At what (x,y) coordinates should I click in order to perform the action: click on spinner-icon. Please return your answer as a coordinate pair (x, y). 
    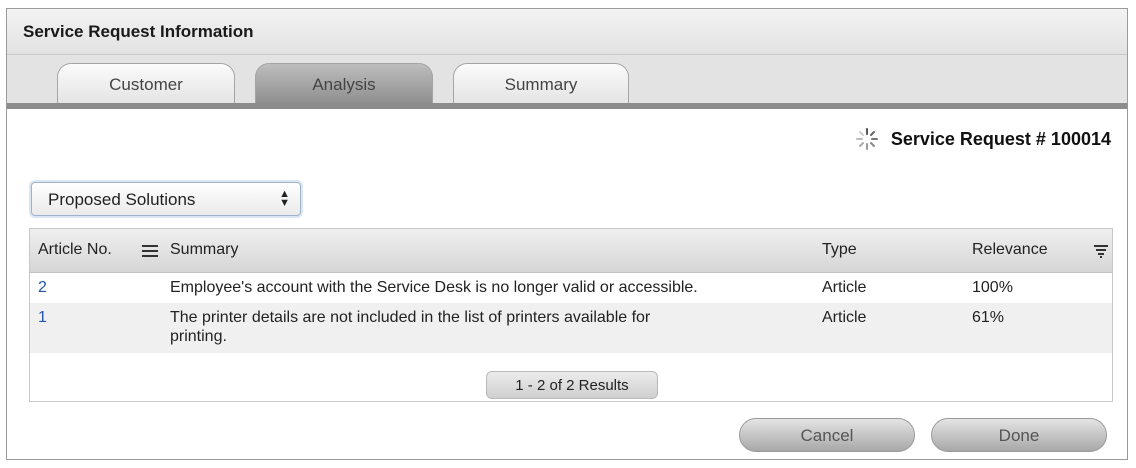
    Looking at the image, I should click on (866, 139).